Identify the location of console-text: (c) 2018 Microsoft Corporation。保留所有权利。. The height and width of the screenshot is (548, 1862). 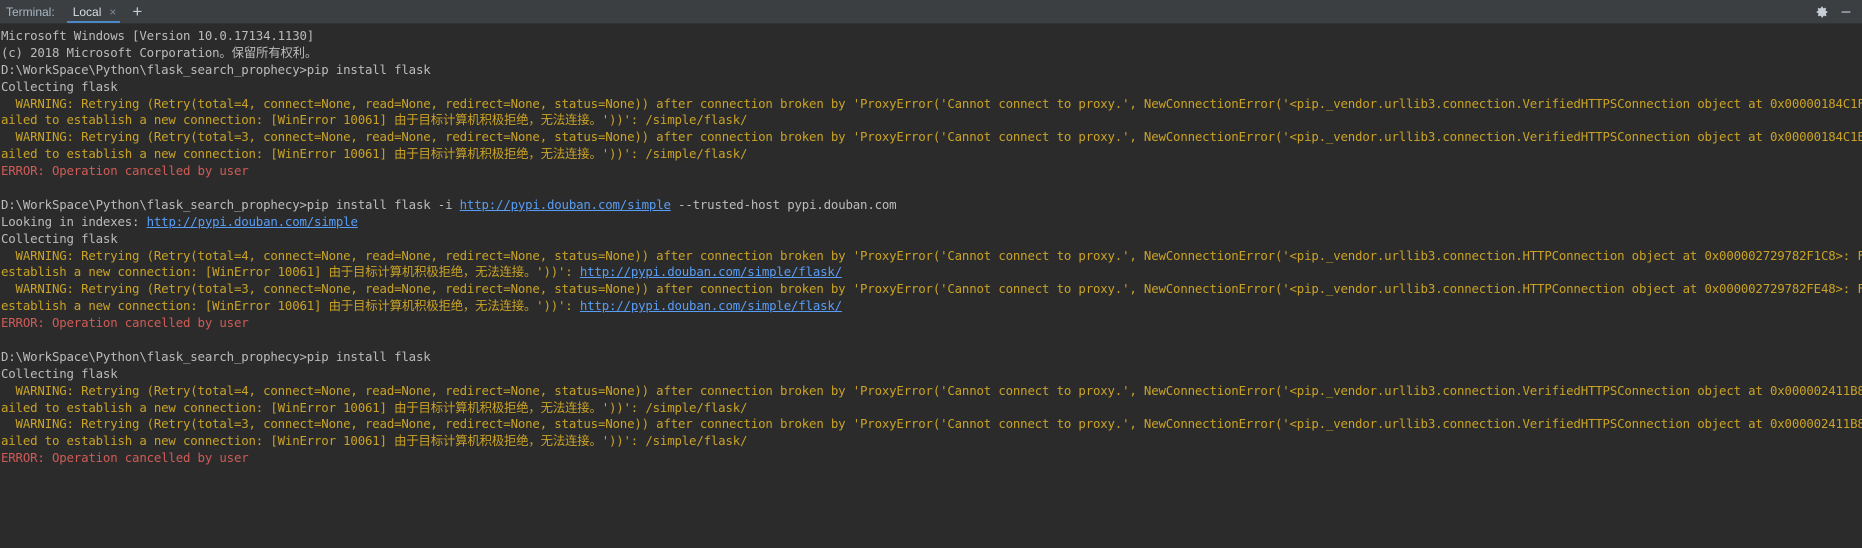
(159, 52).